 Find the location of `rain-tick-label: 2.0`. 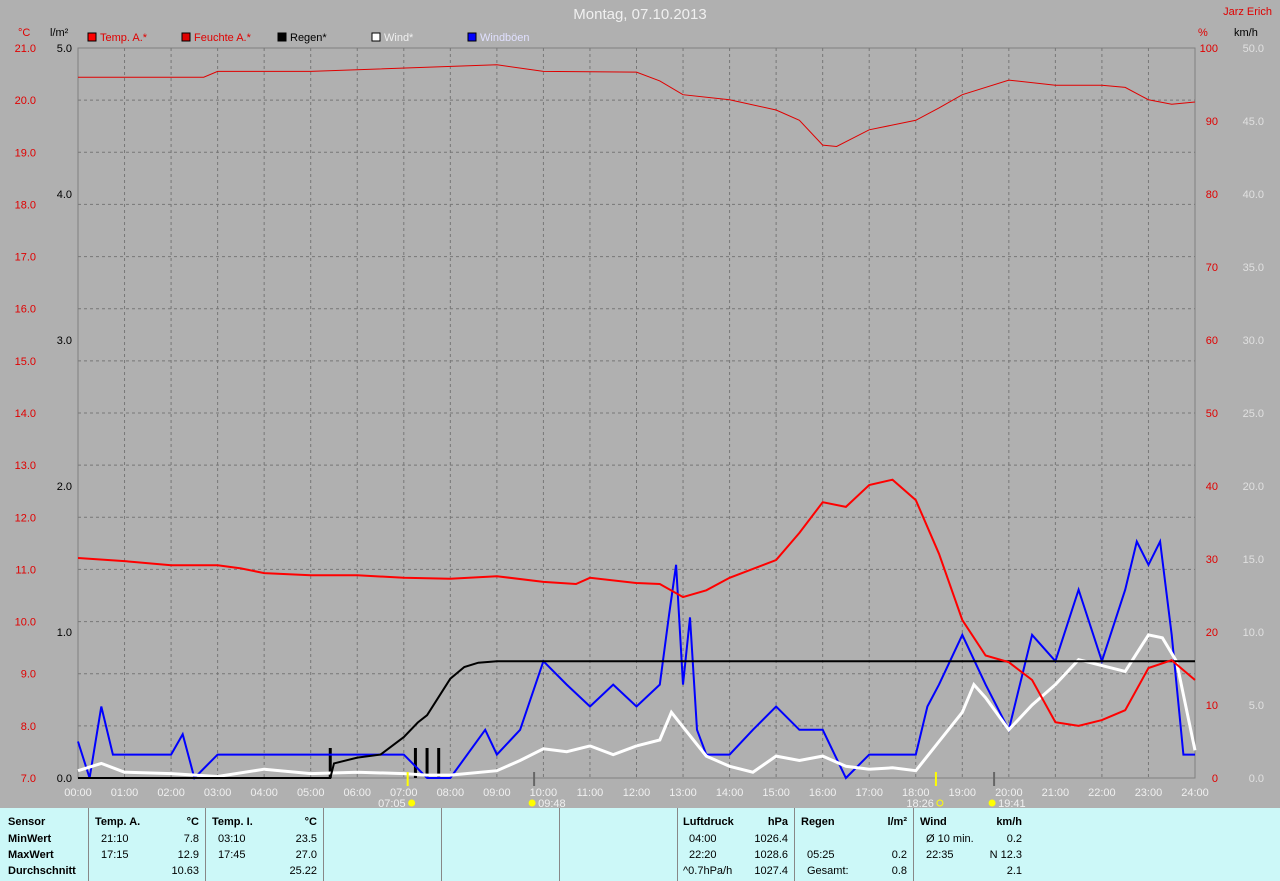

rain-tick-label: 2.0 is located at coordinates (64, 487).